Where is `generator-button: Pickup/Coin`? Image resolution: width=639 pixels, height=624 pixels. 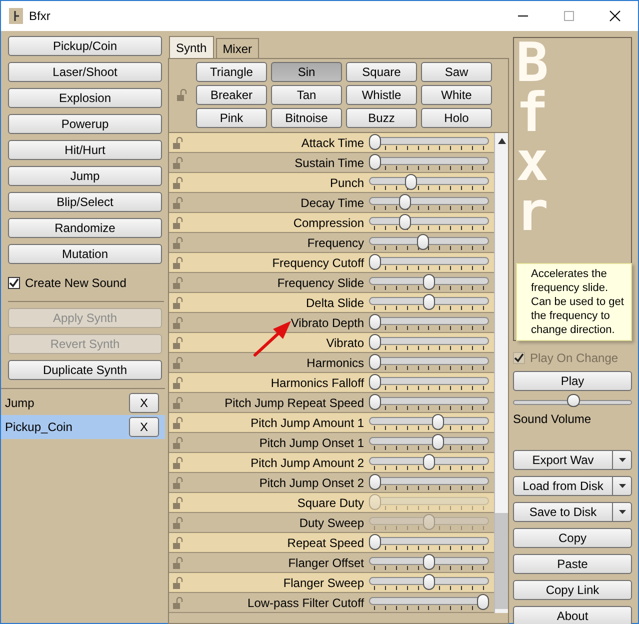
generator-button: Pickup/Coin is located at coordinates (85, 46).